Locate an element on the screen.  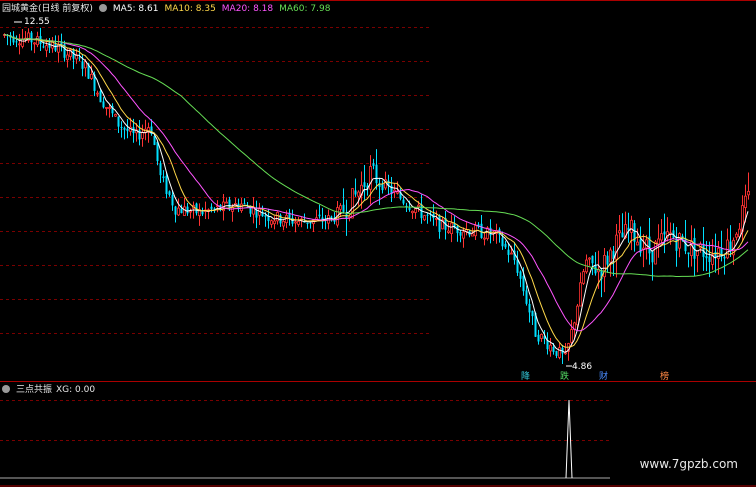
ma60-label: MA60: 7.98 is located at coordinates (305, 9).